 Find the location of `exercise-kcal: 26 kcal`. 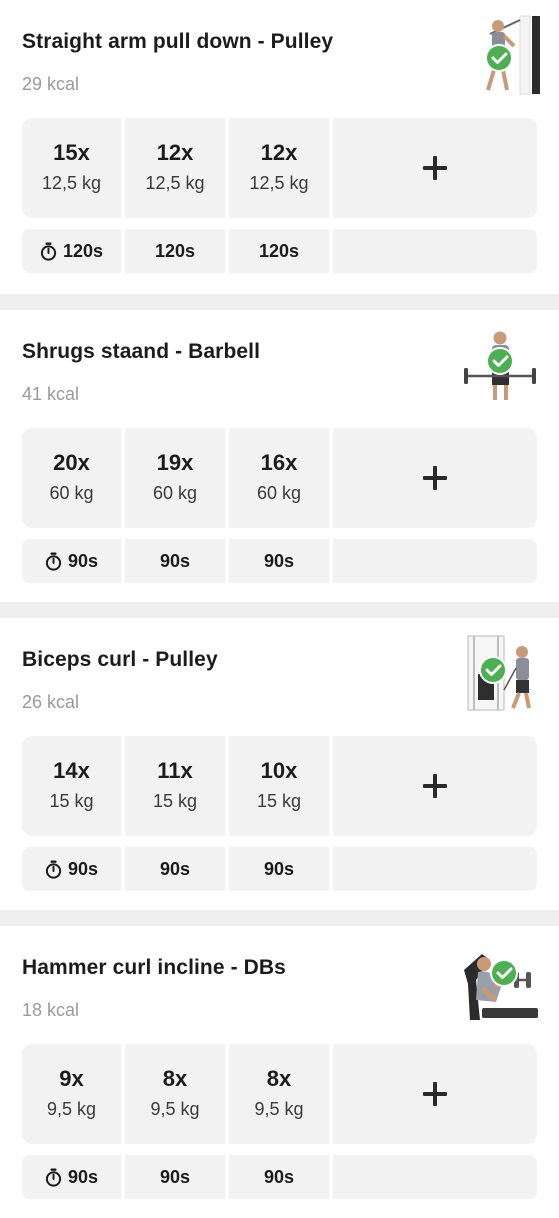

exercise-kcal: 26 kcal is located at coordinates (51, 702).